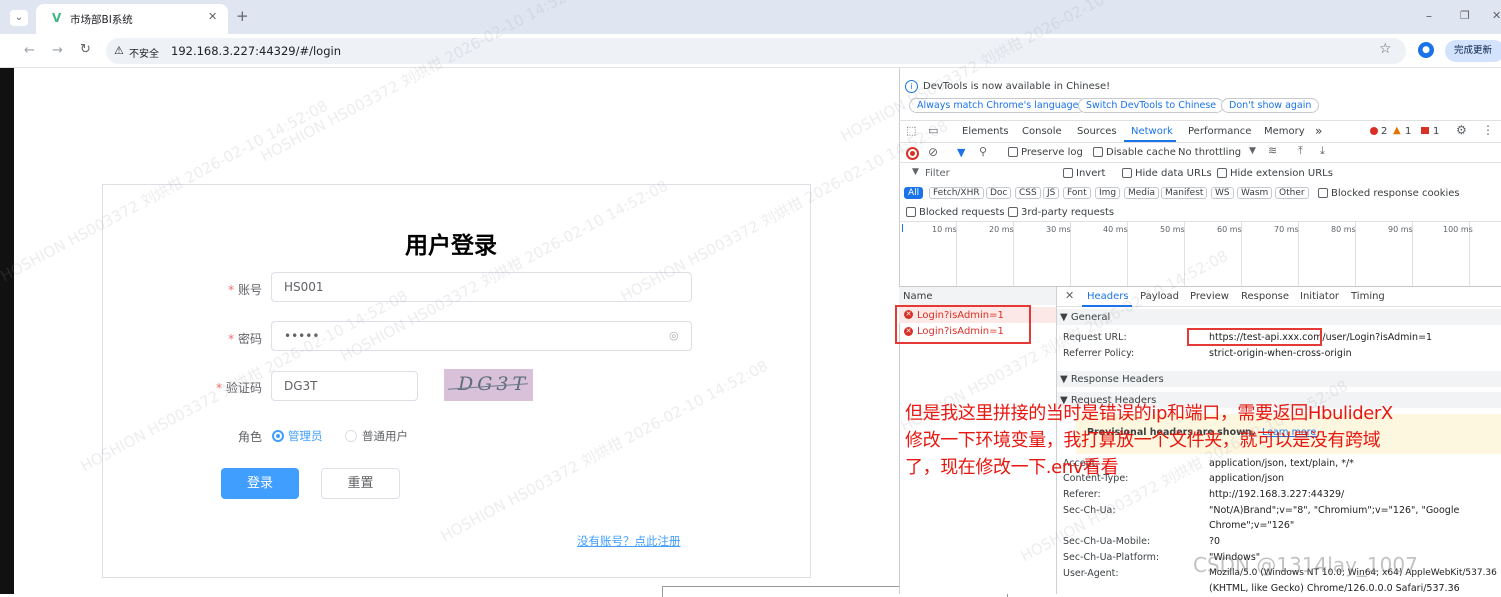  I want to click on tab-sources: Sources, so click(1097, 131).